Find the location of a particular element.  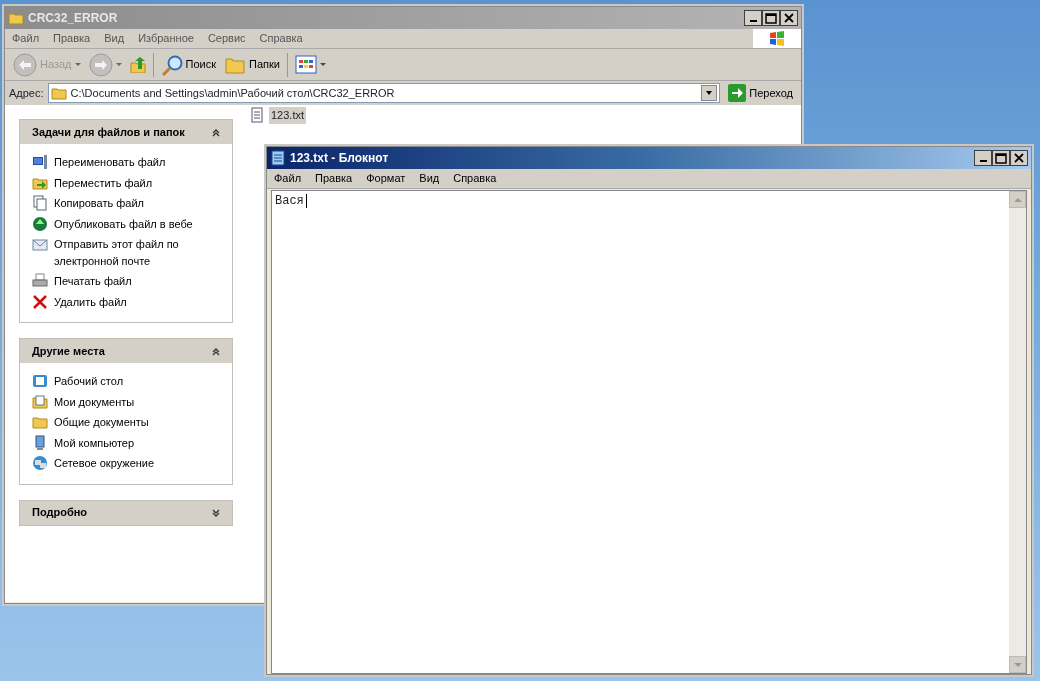

desktop-icon is located at coordinates (40, 381).